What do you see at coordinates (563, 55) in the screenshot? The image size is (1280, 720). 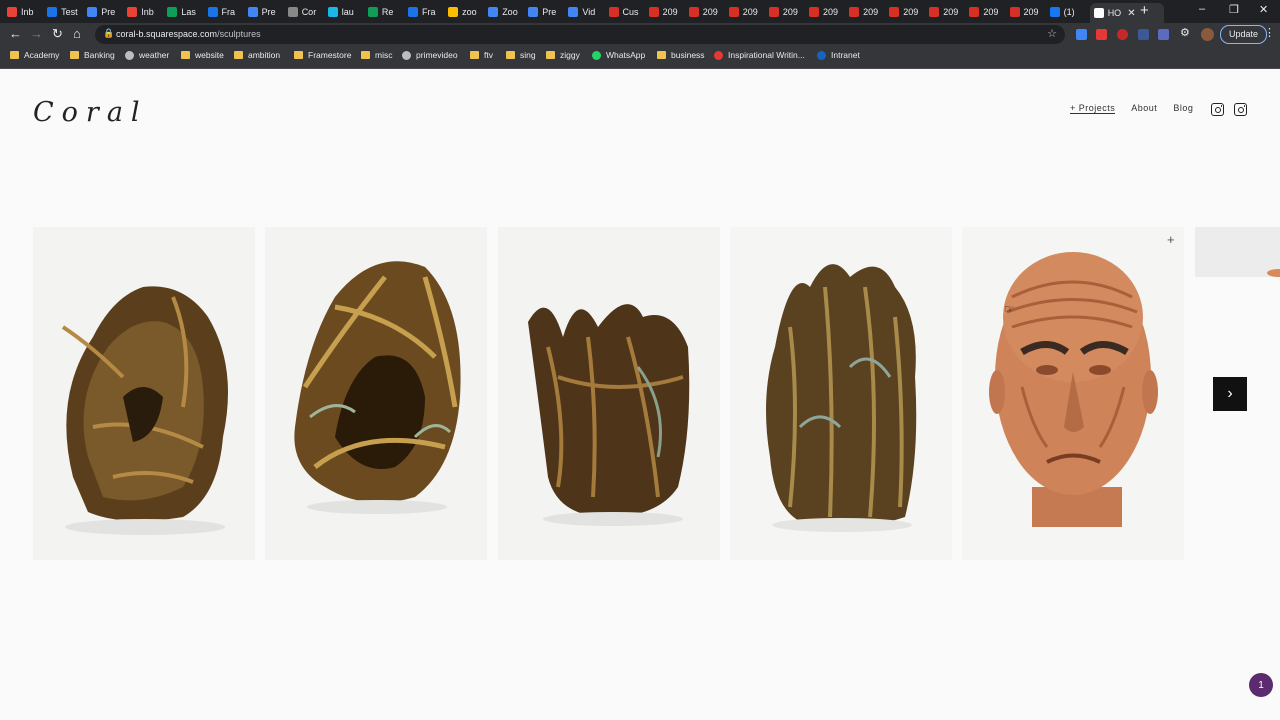 I see `bookmark-item: ziggy` at bounding box center [563, 55].